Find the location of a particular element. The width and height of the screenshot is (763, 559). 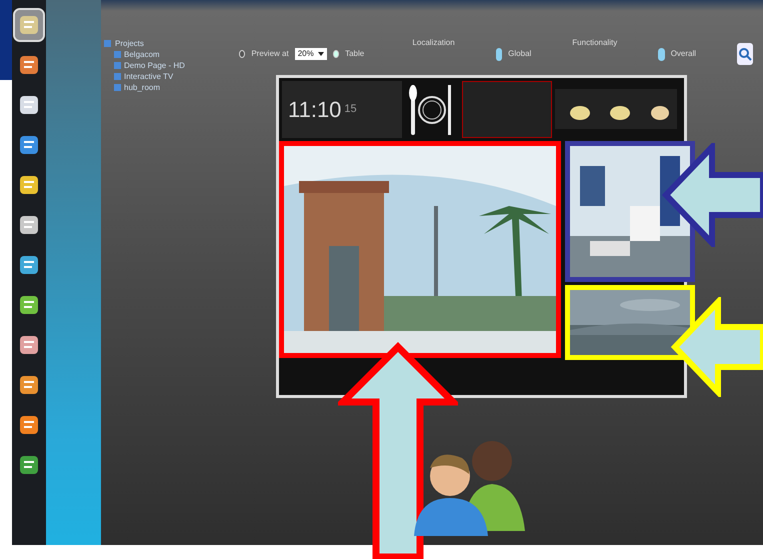

filter-value: Global is located at coordinates (520, 54).